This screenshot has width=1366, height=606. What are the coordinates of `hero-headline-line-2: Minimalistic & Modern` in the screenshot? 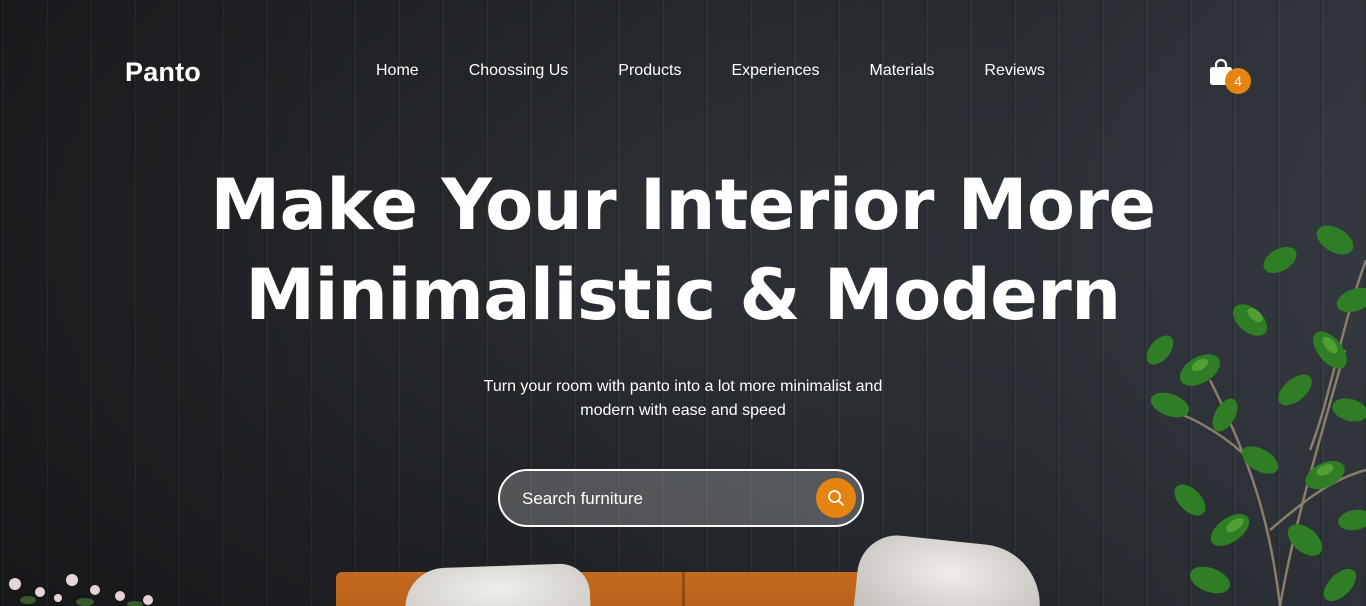 It's located at (683, 295).